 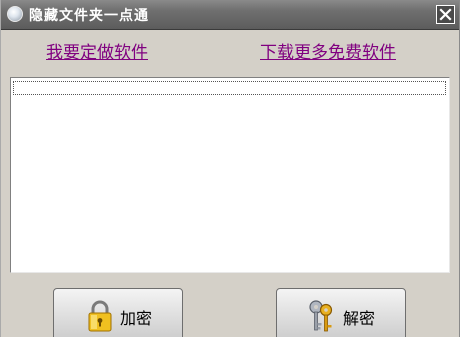 I want to click on title-bar: 隐藏文件夹一点通, so click(x=230, y=15).